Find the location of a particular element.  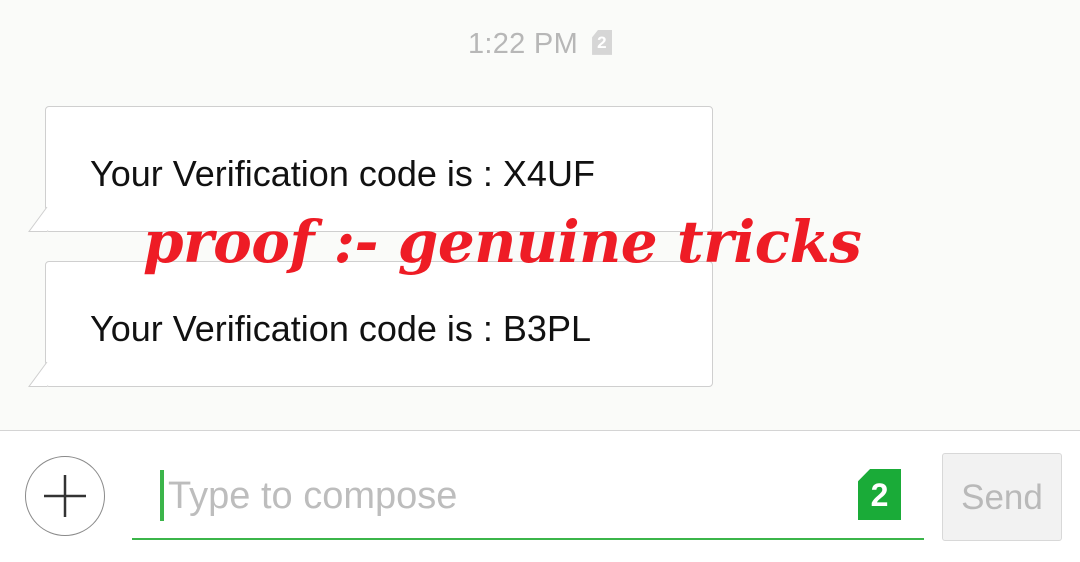

sim-card-icon: 2 is located at coordinates (602, 42).